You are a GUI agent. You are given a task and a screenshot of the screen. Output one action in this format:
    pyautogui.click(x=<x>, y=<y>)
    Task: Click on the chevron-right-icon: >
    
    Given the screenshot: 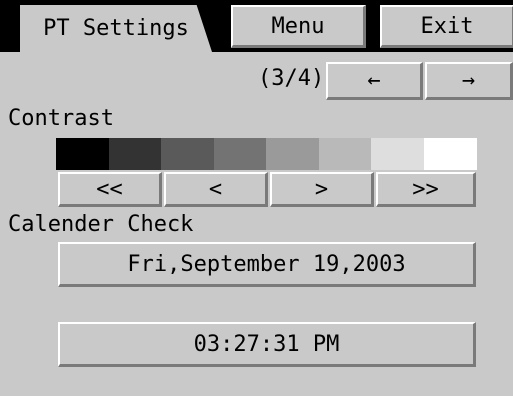 What is the action you would take?
    pyautogui.click(x=321, y=189)
    